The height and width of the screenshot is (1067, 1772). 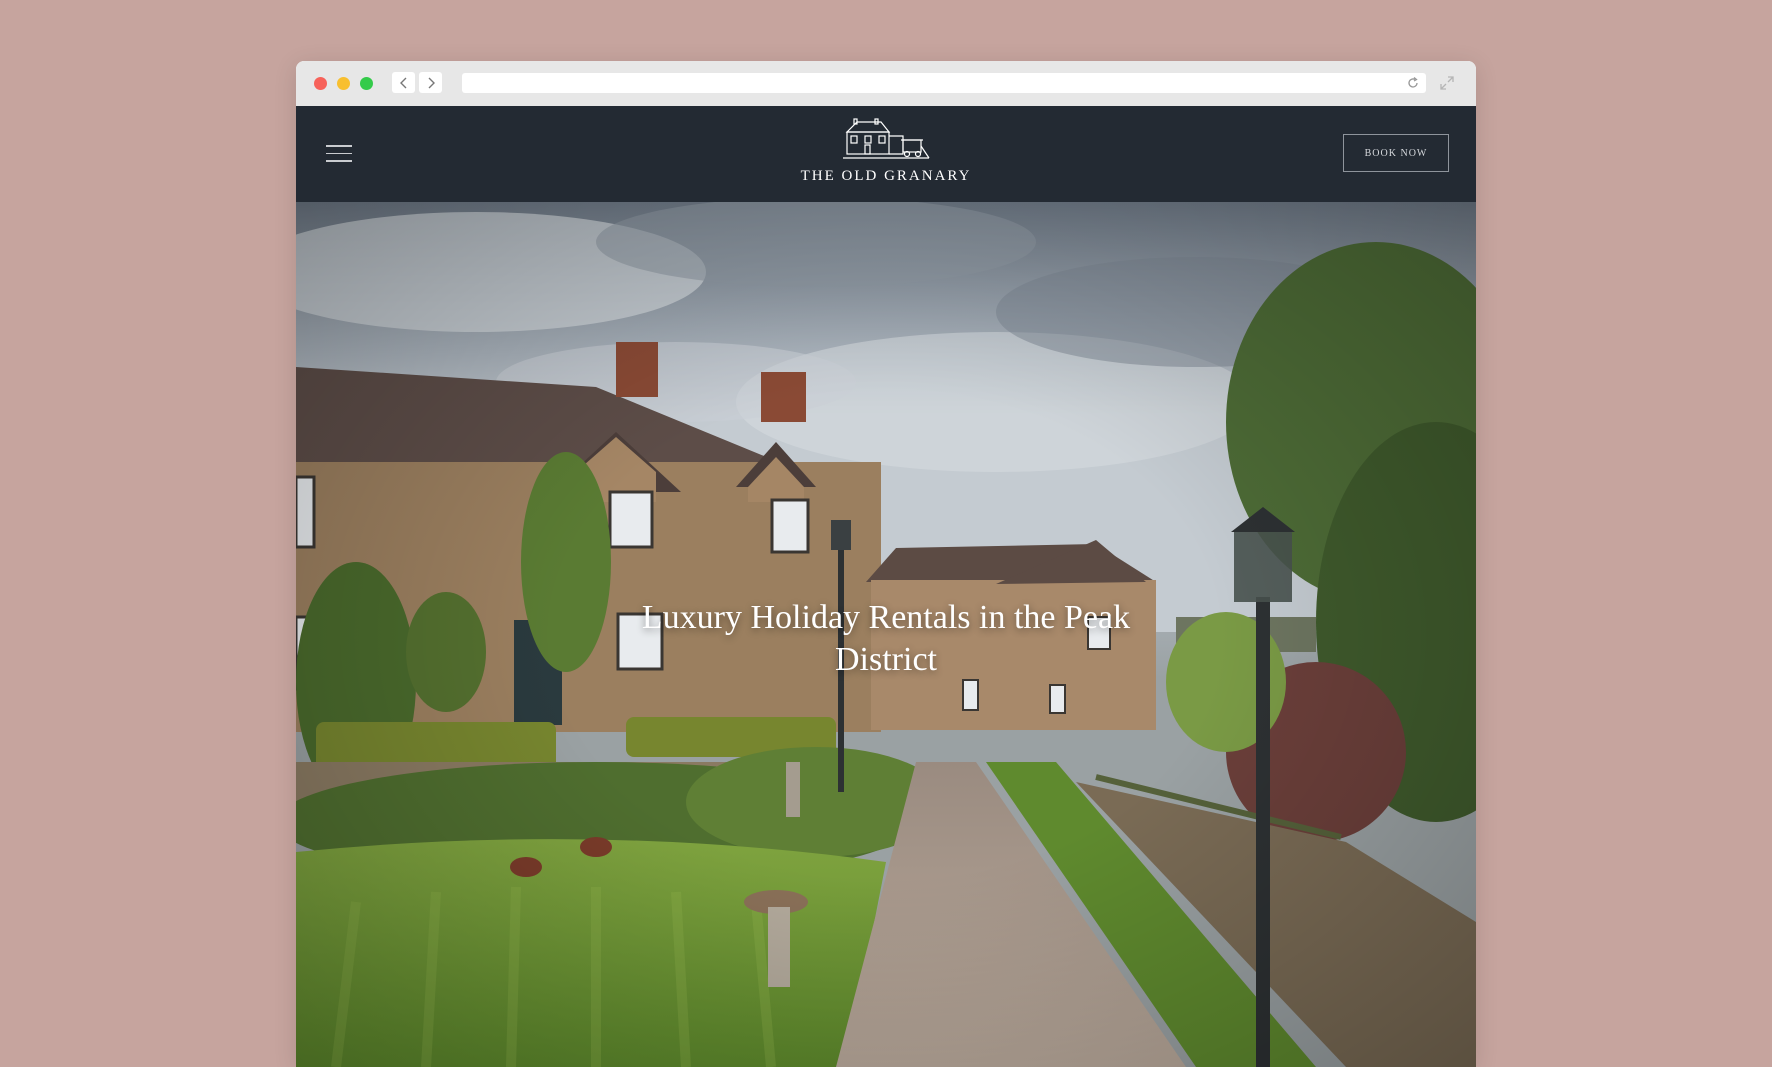 I want to click on minimize-window-button, so click(x=343, y=83).